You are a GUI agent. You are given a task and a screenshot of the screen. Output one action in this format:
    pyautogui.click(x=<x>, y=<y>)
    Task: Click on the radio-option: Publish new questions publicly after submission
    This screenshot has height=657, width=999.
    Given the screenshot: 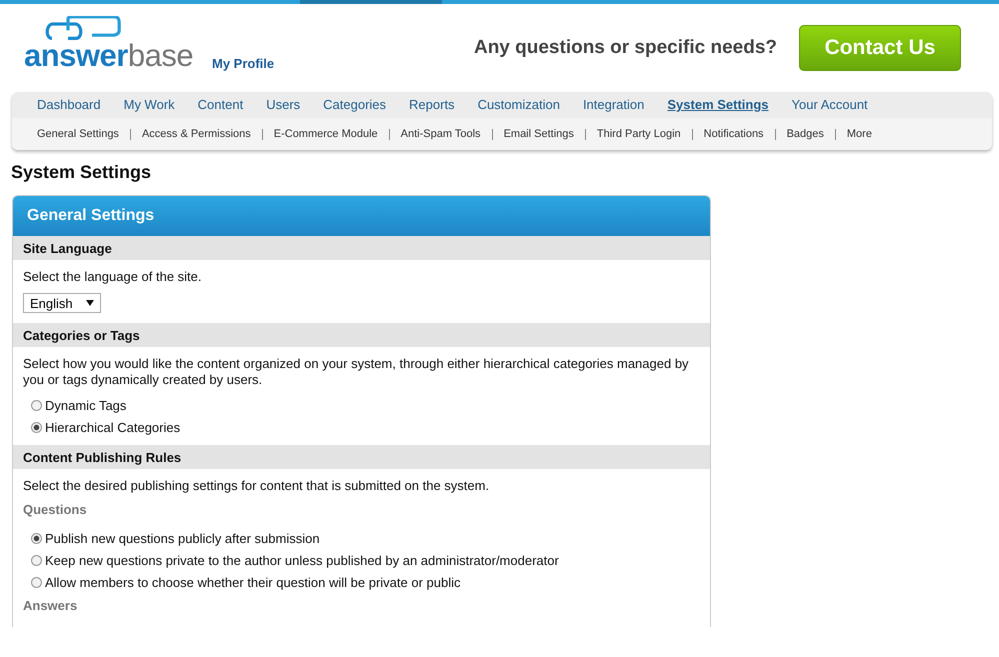 What is the action you would take?
    pyautogui.click(x=365, y=538)
    